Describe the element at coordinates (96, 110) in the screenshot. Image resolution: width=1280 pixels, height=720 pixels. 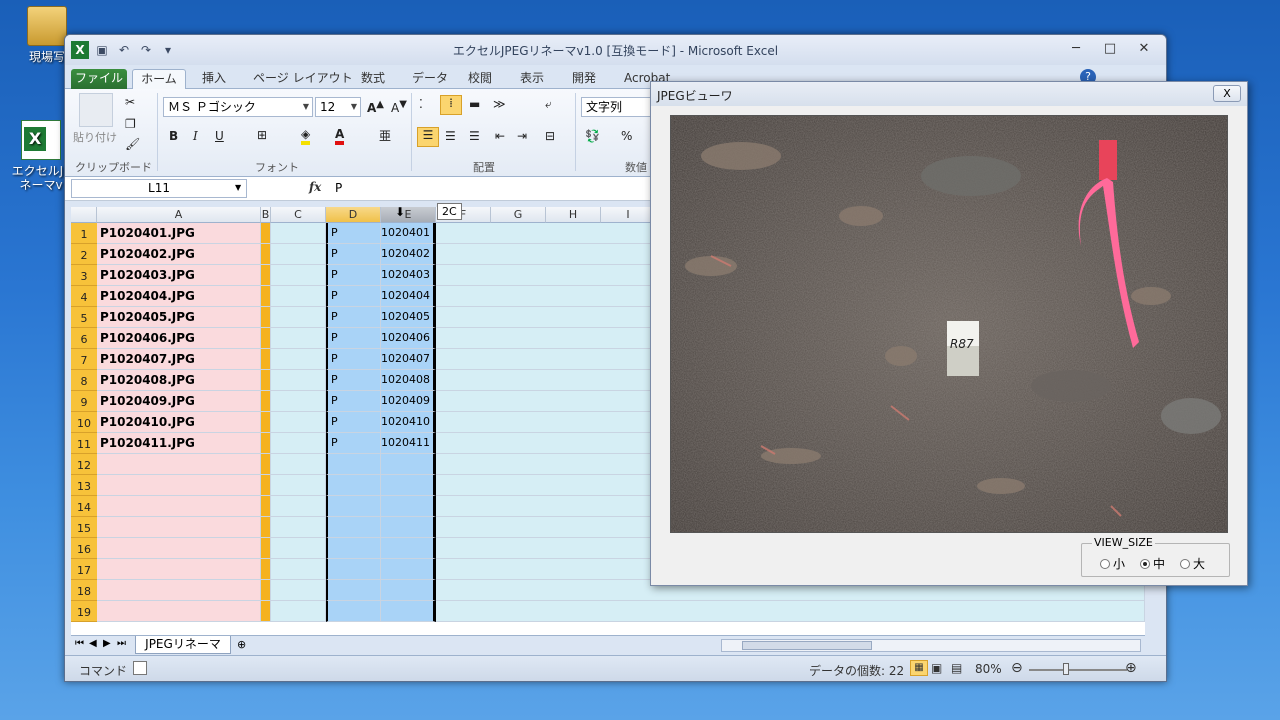
I see `paste-icon` at that location.